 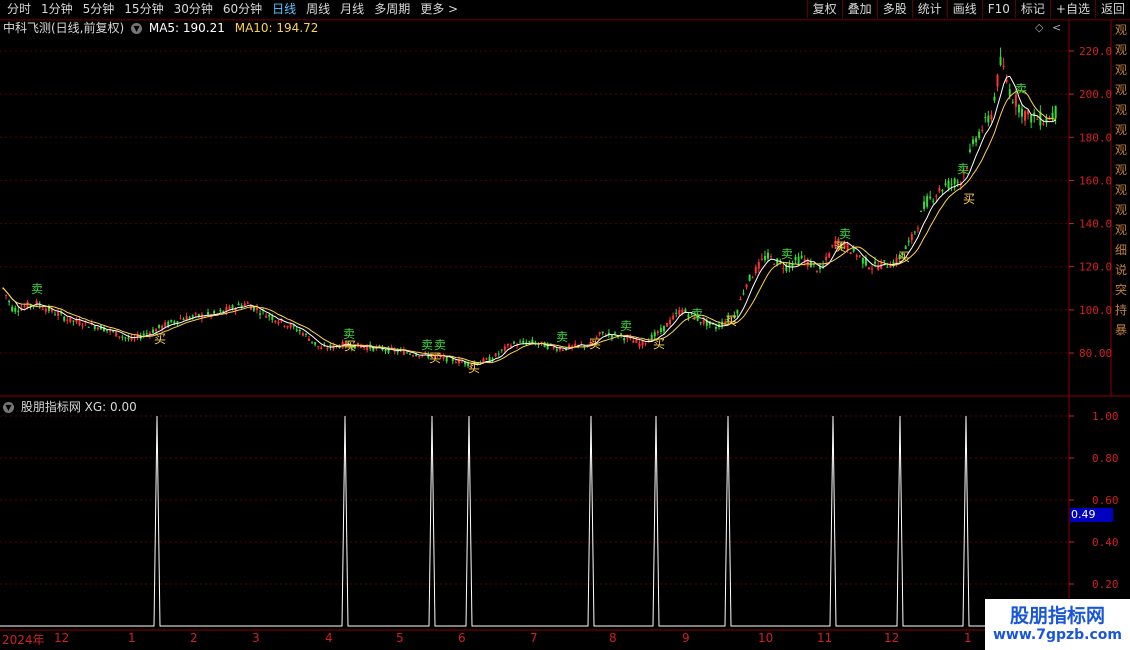 I want to click on side-label-8: 观, so click(x=1121, y=190).